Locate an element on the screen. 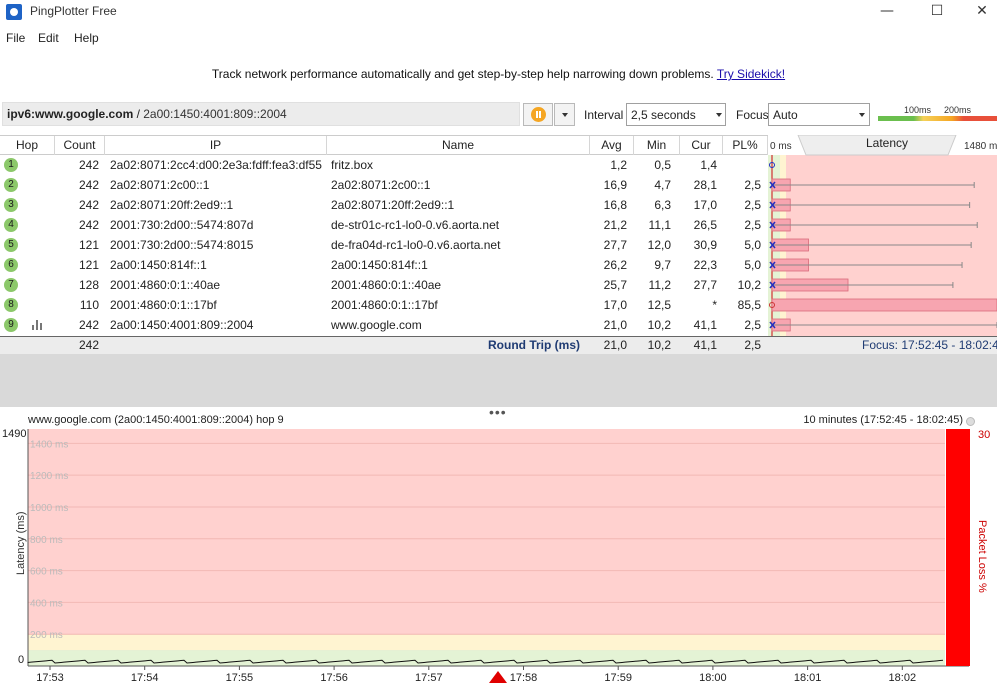 Image resolution: width=997 pixels, height=685 pixels. title-bar: PingPlotter Free — ☐ ✕ is located at coordinates (498, 12).